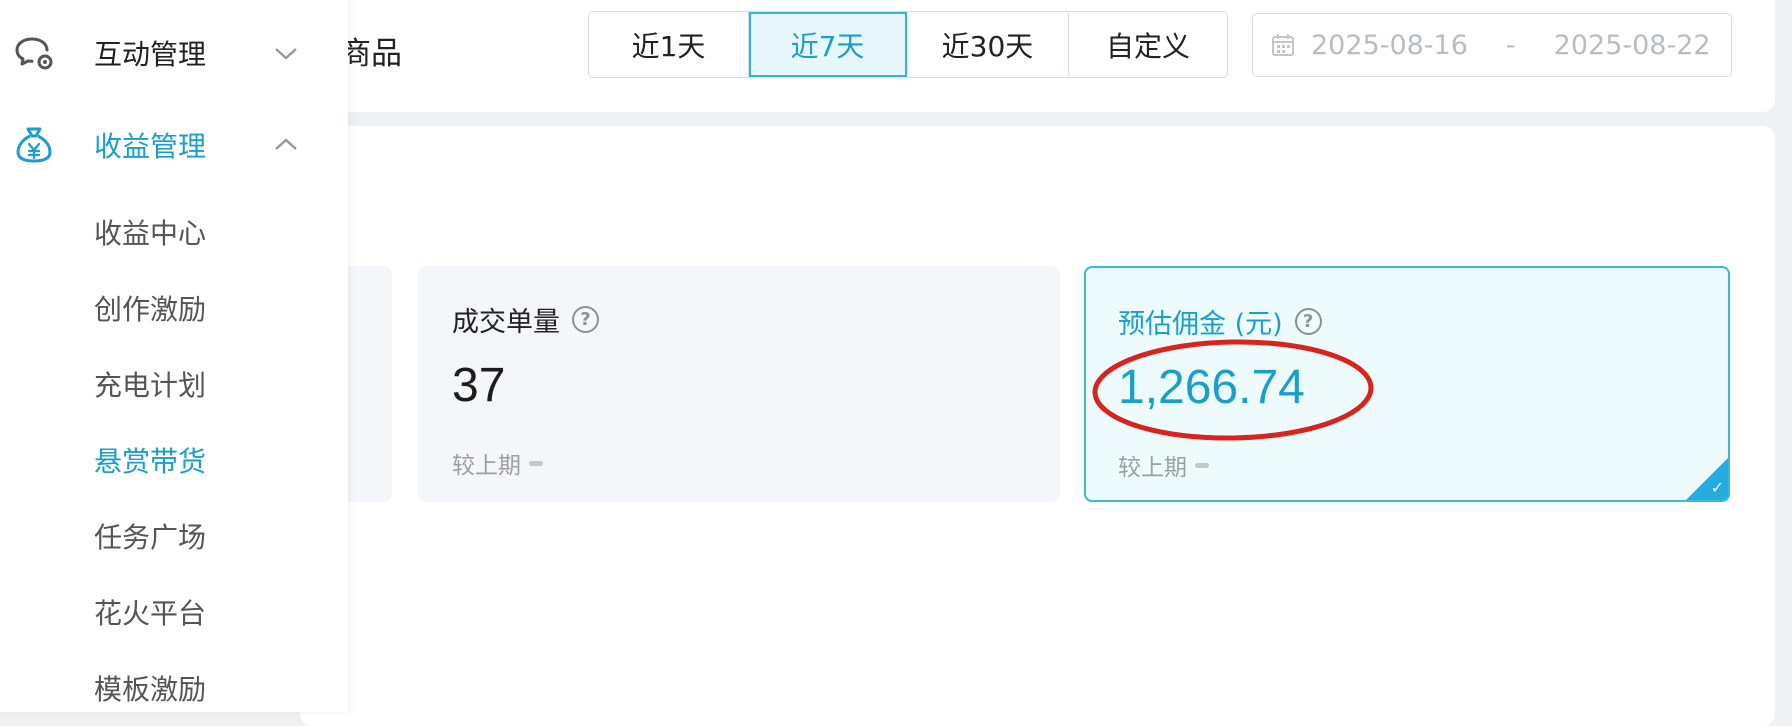 Image resolution: width=1792 pixels, height=726 pixels. Describe the element at coordinates (150, 612) in the screenshot. I see `sidebar-item-spark-platform: 花火平台` at that location.